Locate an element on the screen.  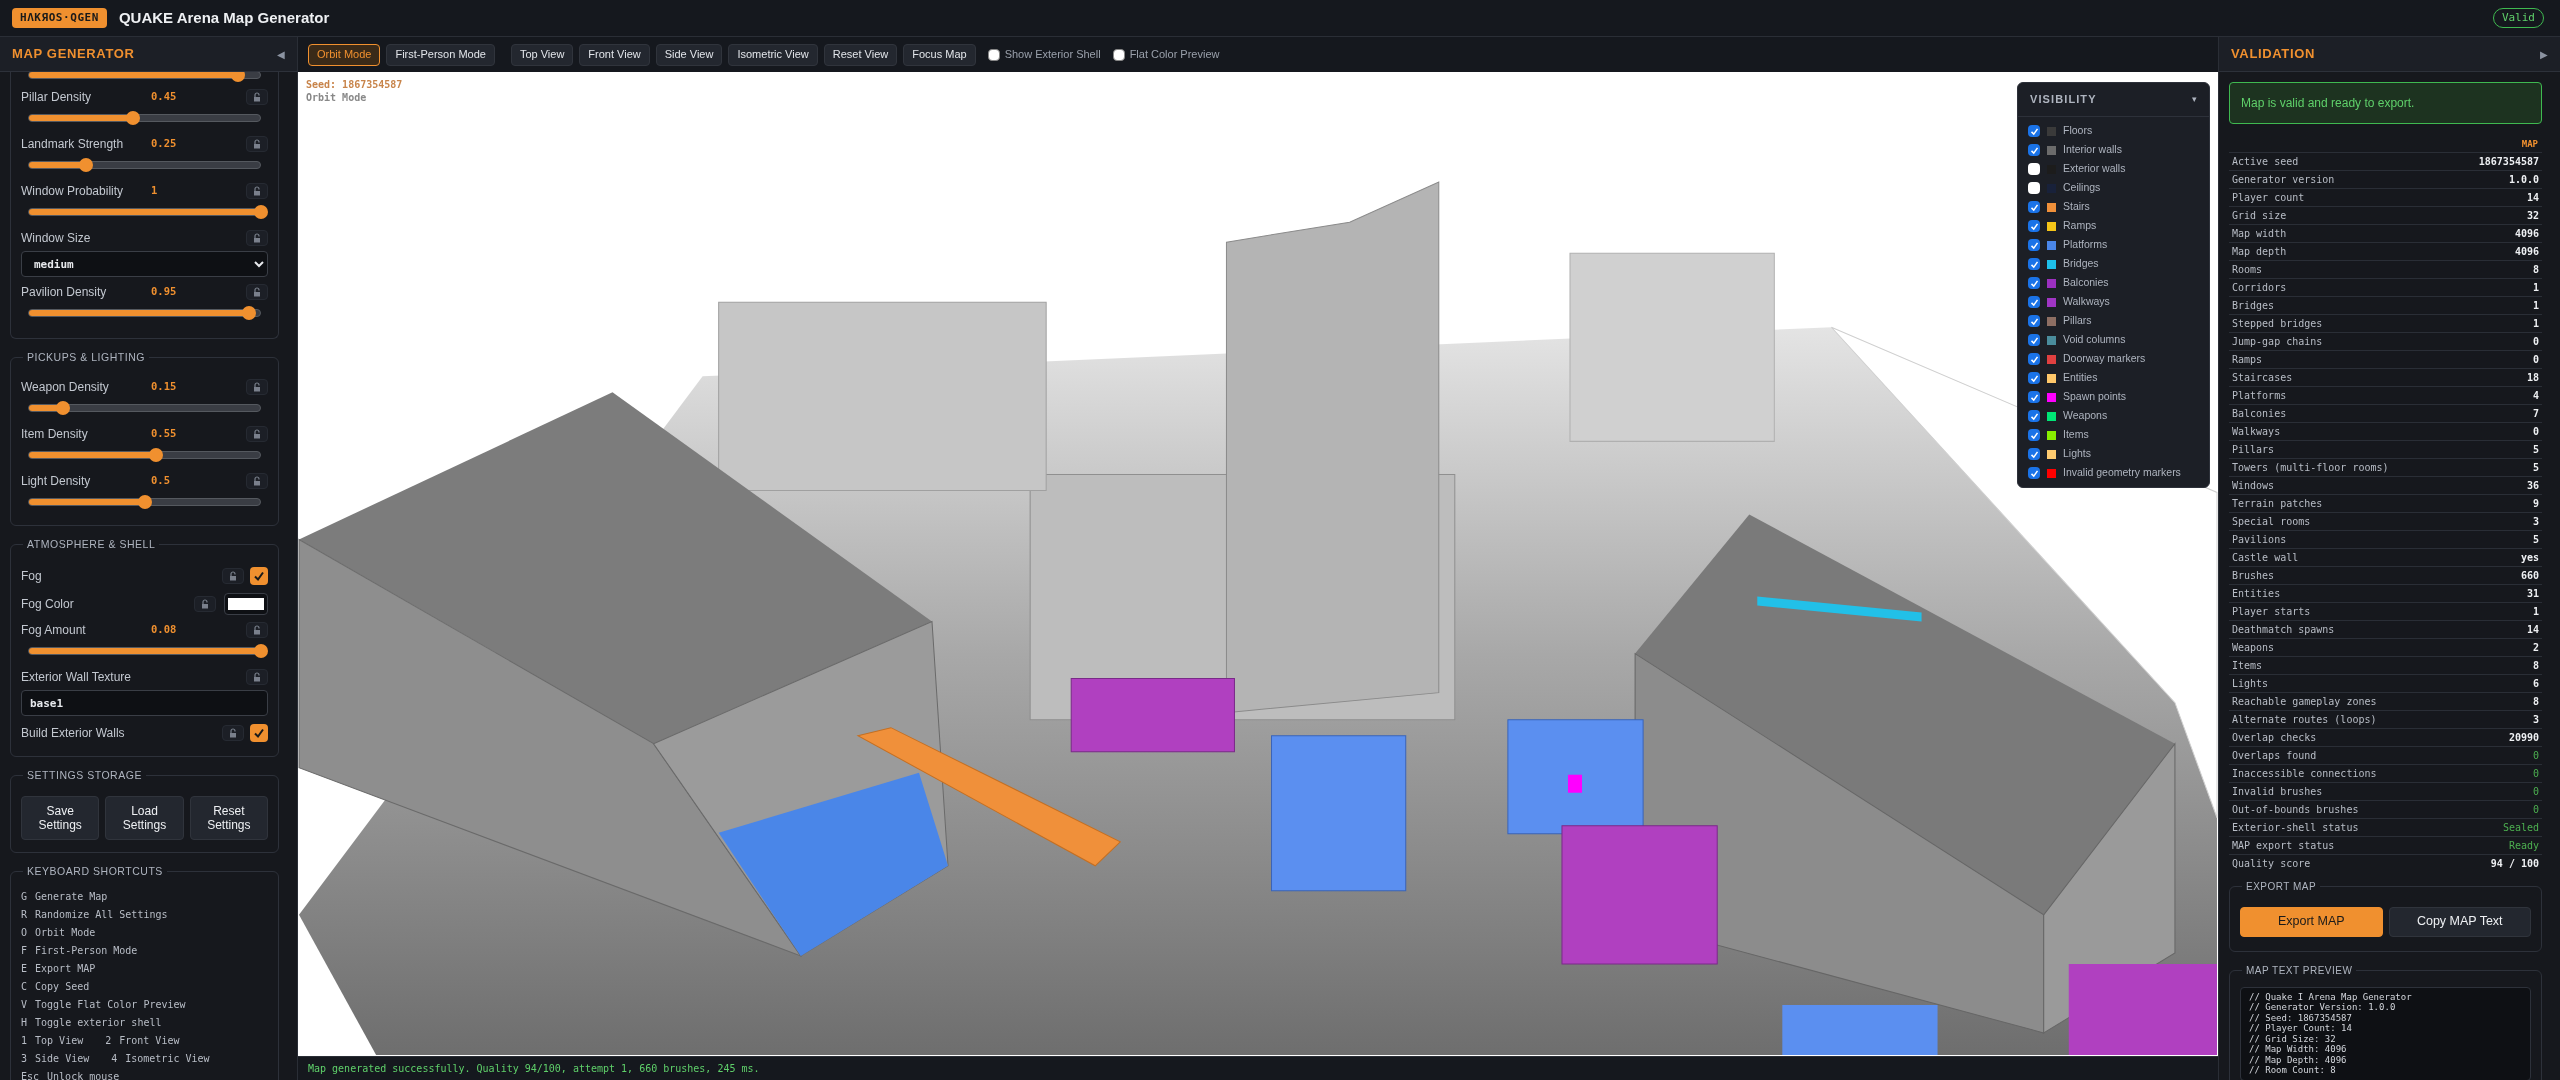
shortcut-action: Toggle Flat Color Preview is located at coordinates (110, 1005).